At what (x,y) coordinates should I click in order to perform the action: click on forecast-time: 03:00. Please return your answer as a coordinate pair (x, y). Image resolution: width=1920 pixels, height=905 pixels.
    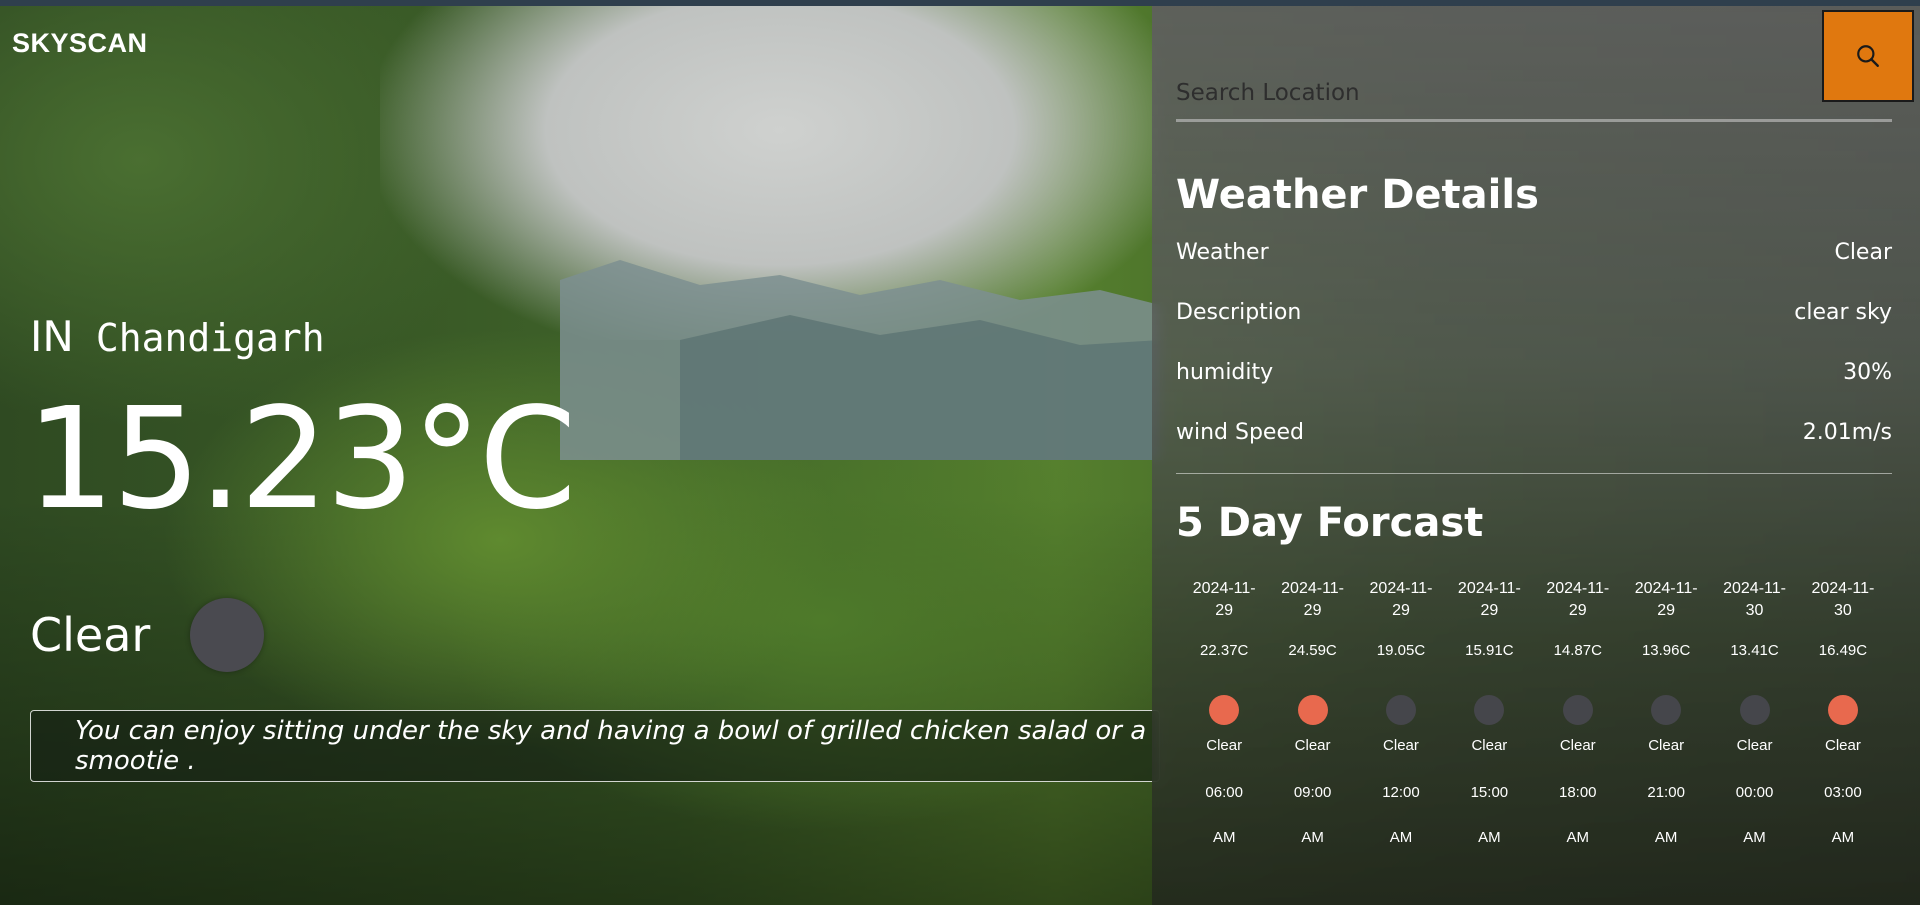
    Looking at the image, I should click on (1843, 792).